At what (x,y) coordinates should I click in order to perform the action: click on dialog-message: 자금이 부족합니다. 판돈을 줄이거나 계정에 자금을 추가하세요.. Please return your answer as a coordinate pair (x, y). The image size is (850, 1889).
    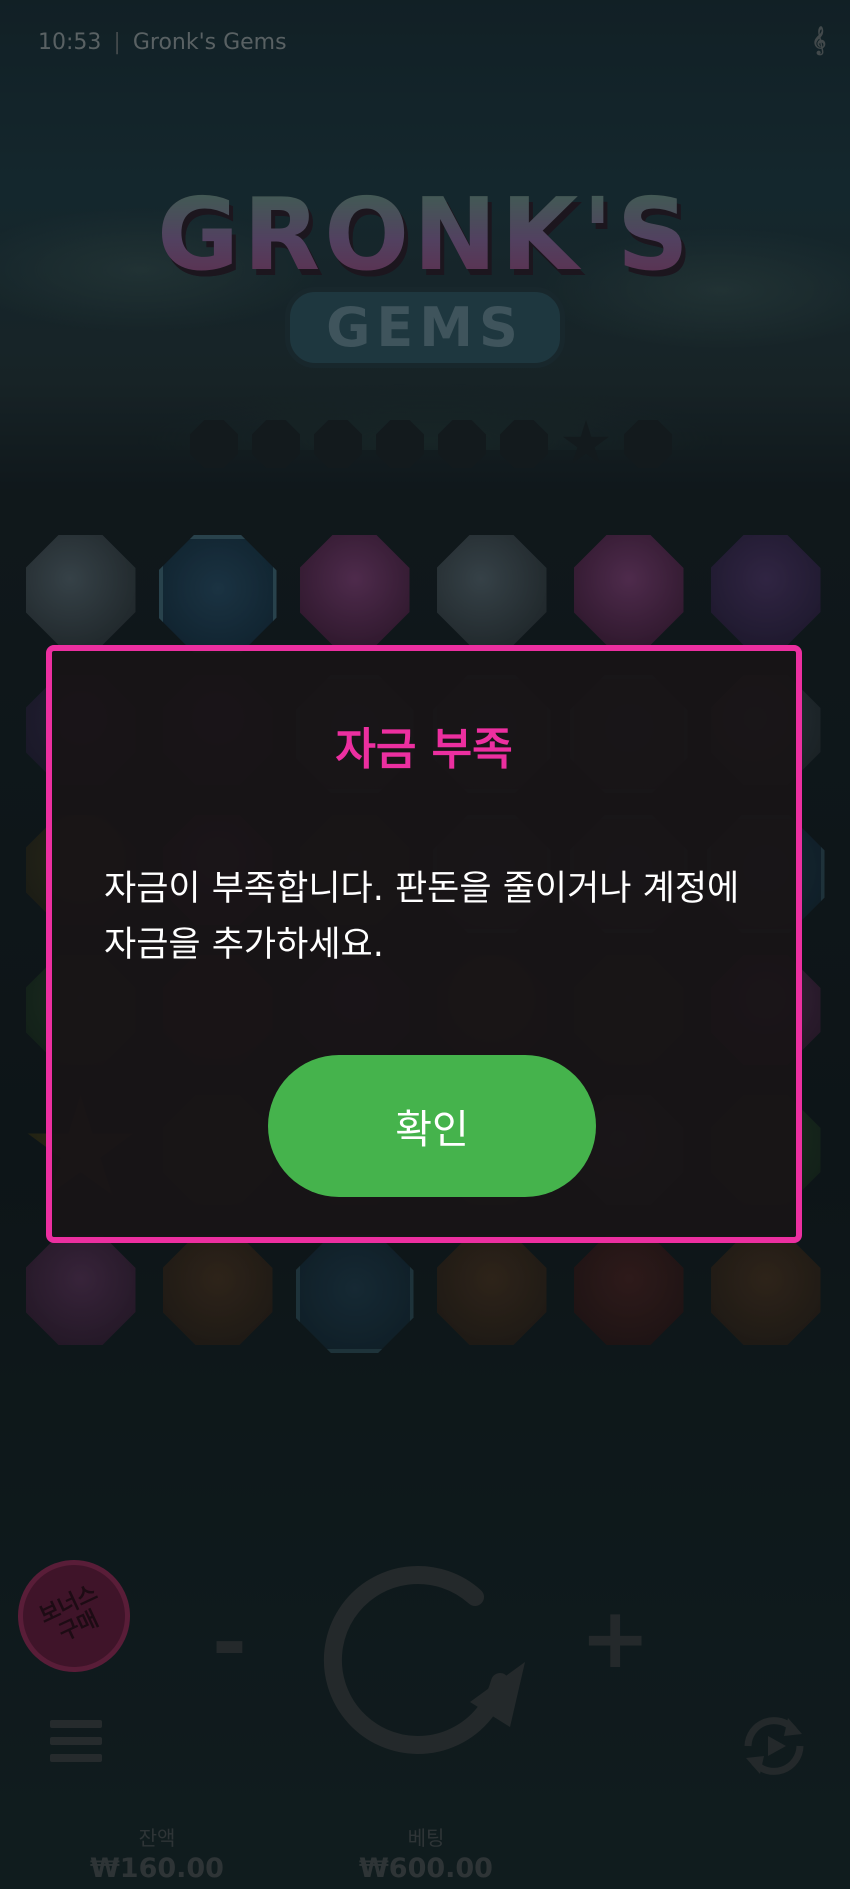
    Looking at the image, I should click on (422, 917).